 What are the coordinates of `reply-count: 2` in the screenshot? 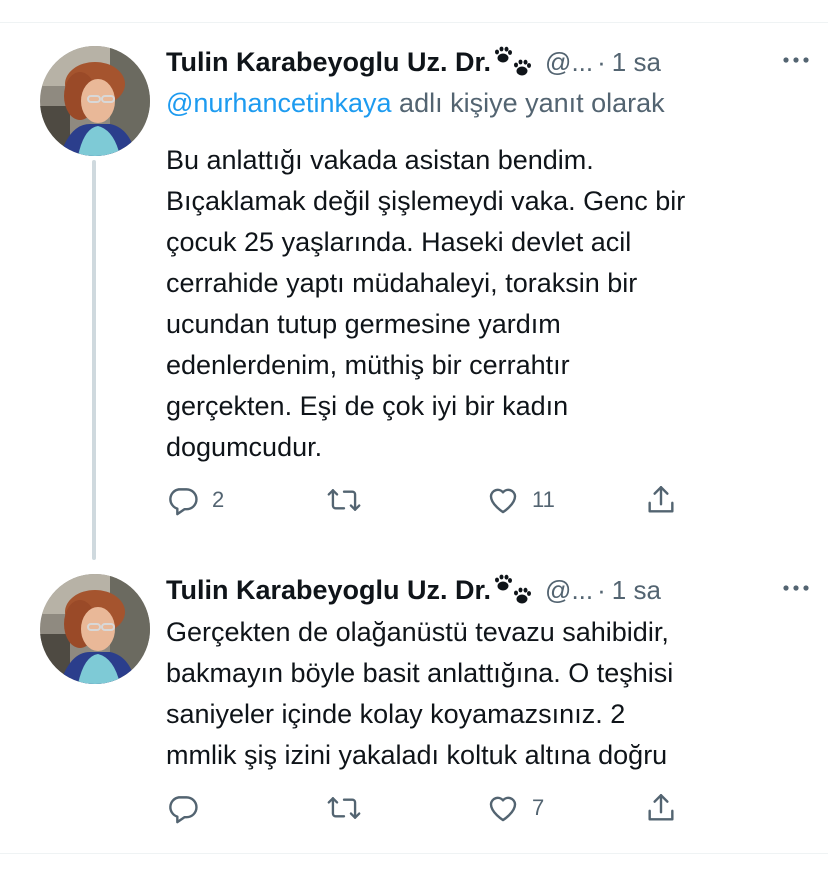 It's located at (218, 499).